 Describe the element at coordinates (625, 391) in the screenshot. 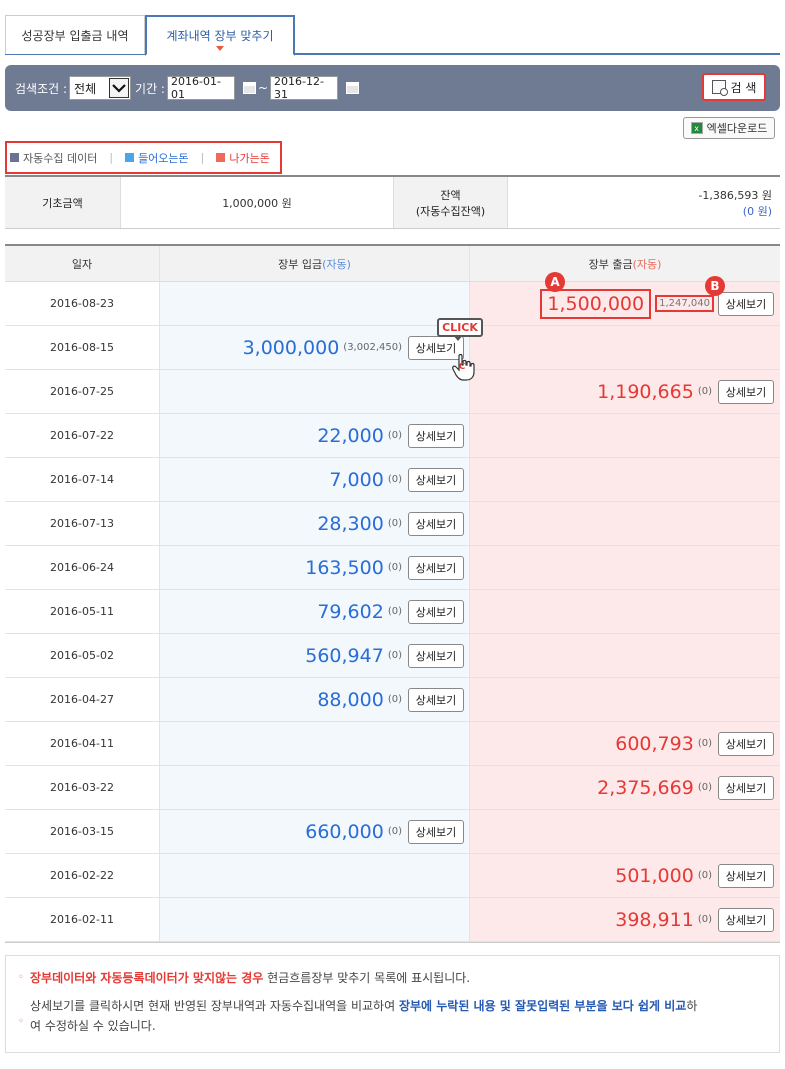

I see `withdrawal-cell: 1,190,665 (0) 상세보기` at that location.